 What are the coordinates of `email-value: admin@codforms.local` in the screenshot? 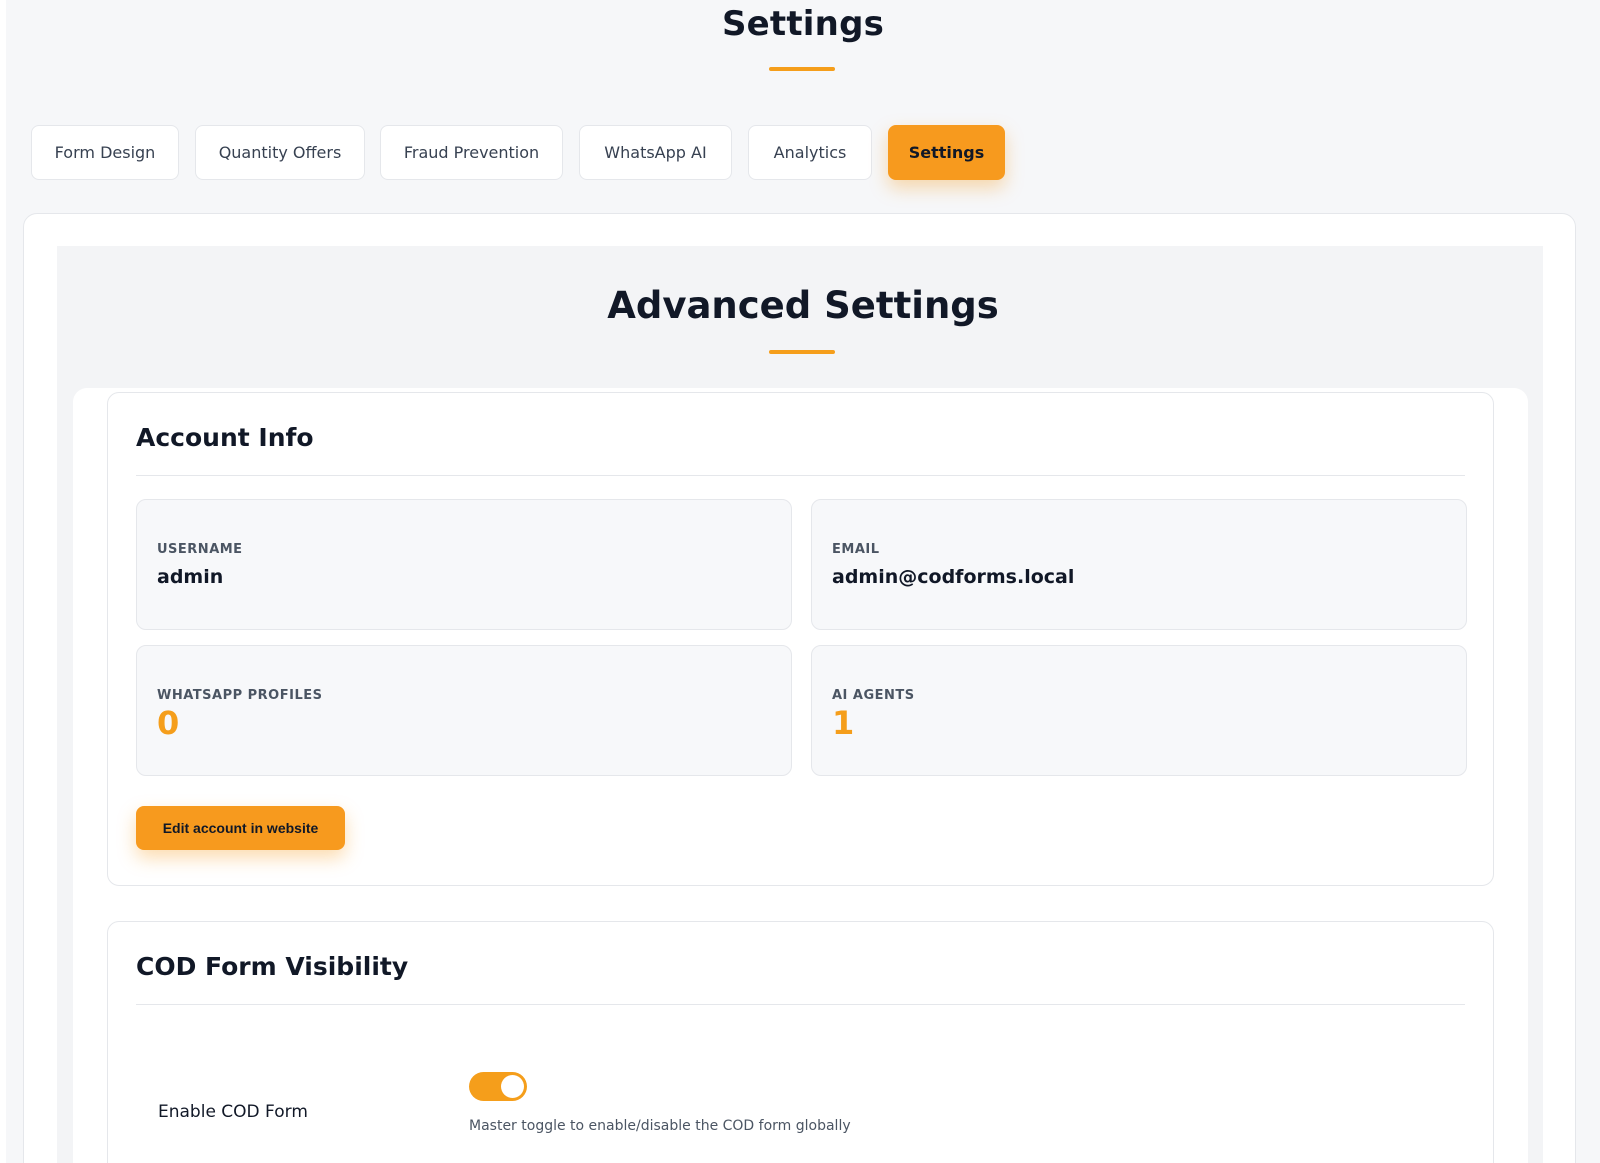 It's located at (953, 577).